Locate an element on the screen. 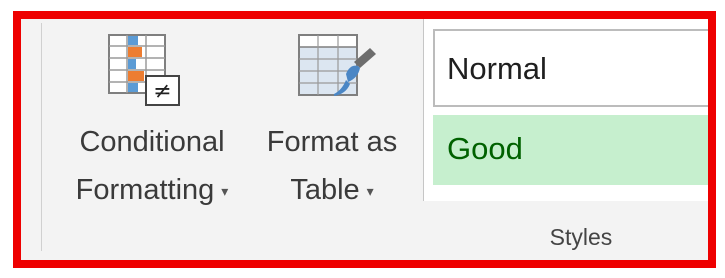  conditional-formatting-icon: ≠ is located at coordinates (144, 70).